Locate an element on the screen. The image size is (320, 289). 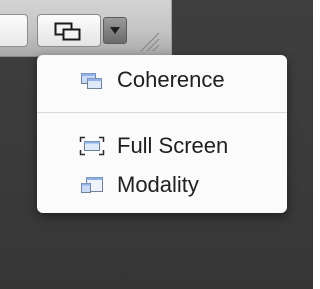
menu-item-coherence: Coherence is located at coordinates (162, 80).